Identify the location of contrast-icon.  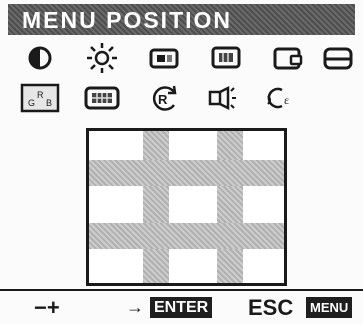
(40, 58).